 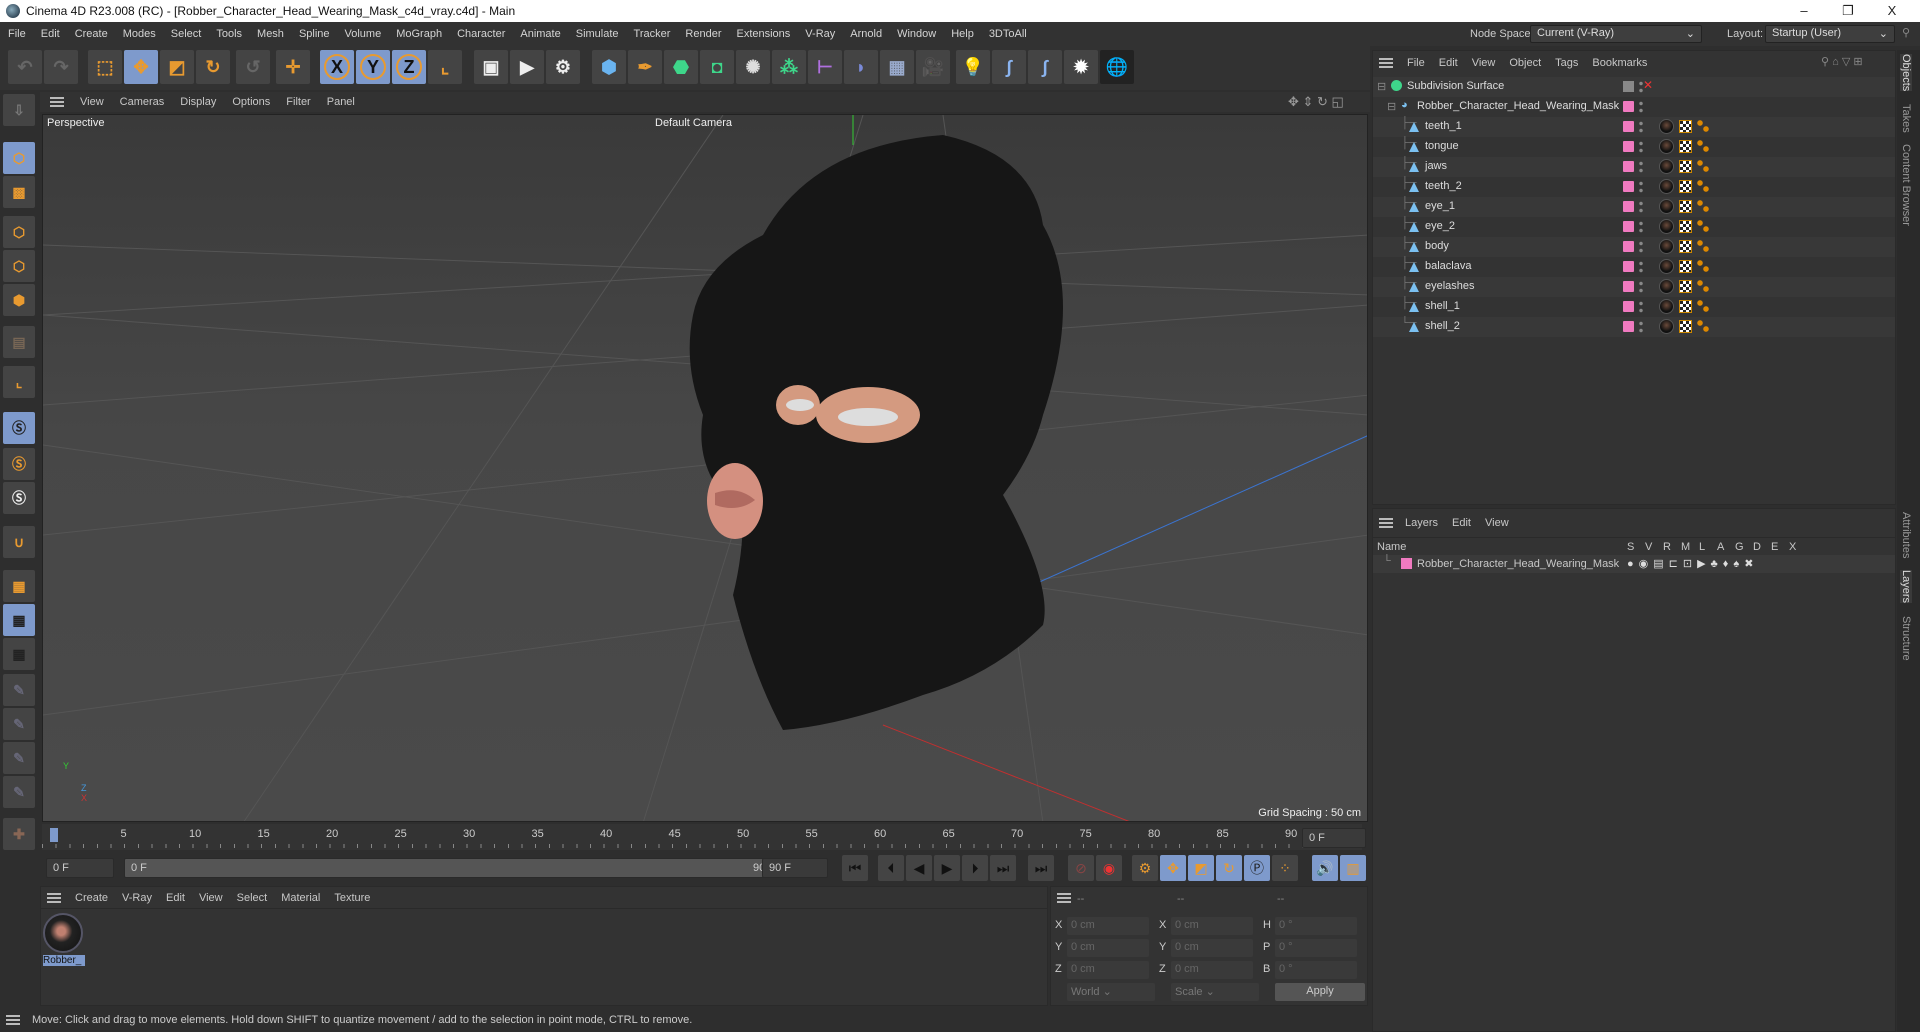 What do you see at coordinates (1334, 838) in the screenshot?
I see `current-frame-field: 0 F` at bounding box center [1334, 838].